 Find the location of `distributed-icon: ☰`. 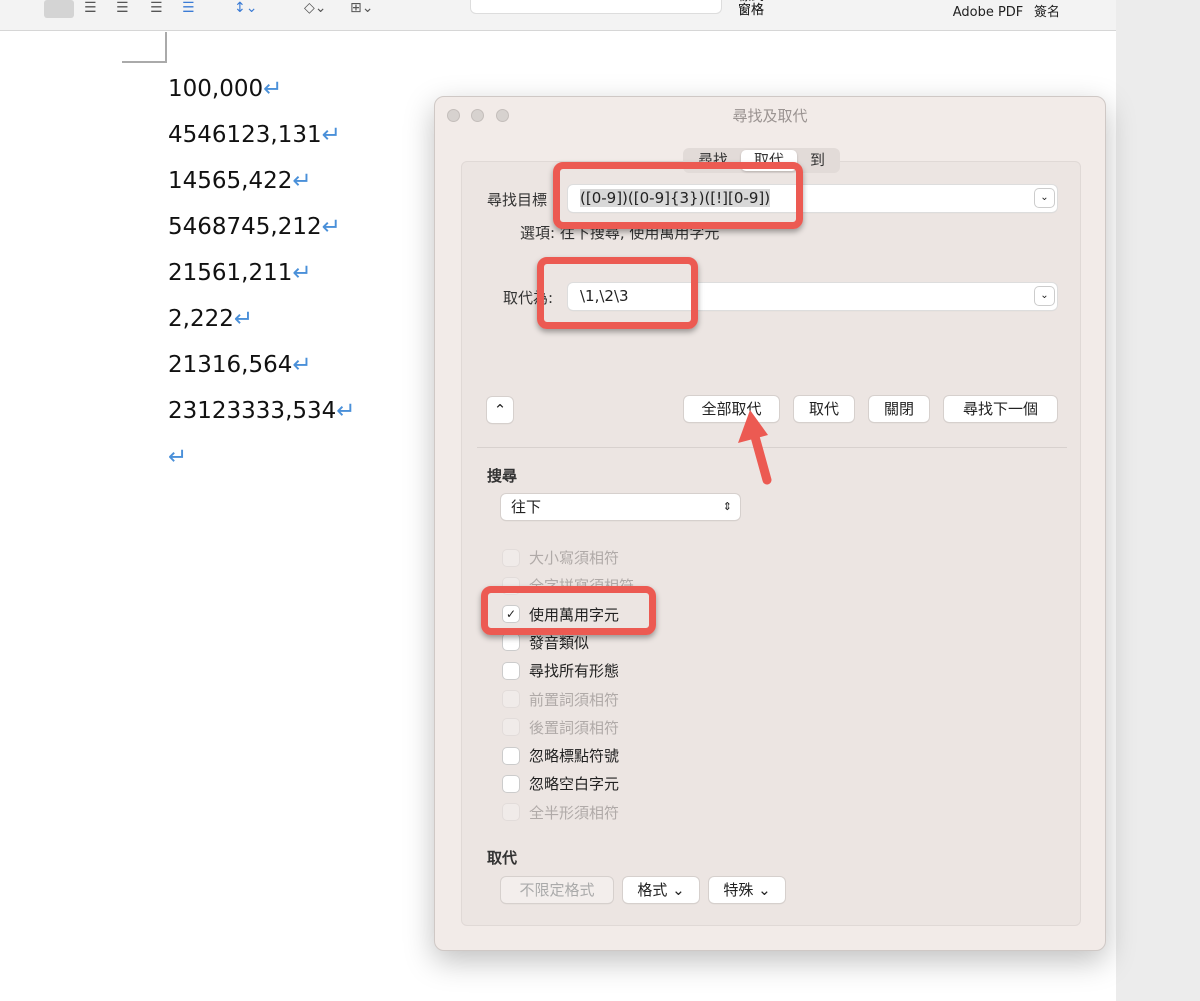

distributed-icon: ☰ is located at coordinates (188, 8).